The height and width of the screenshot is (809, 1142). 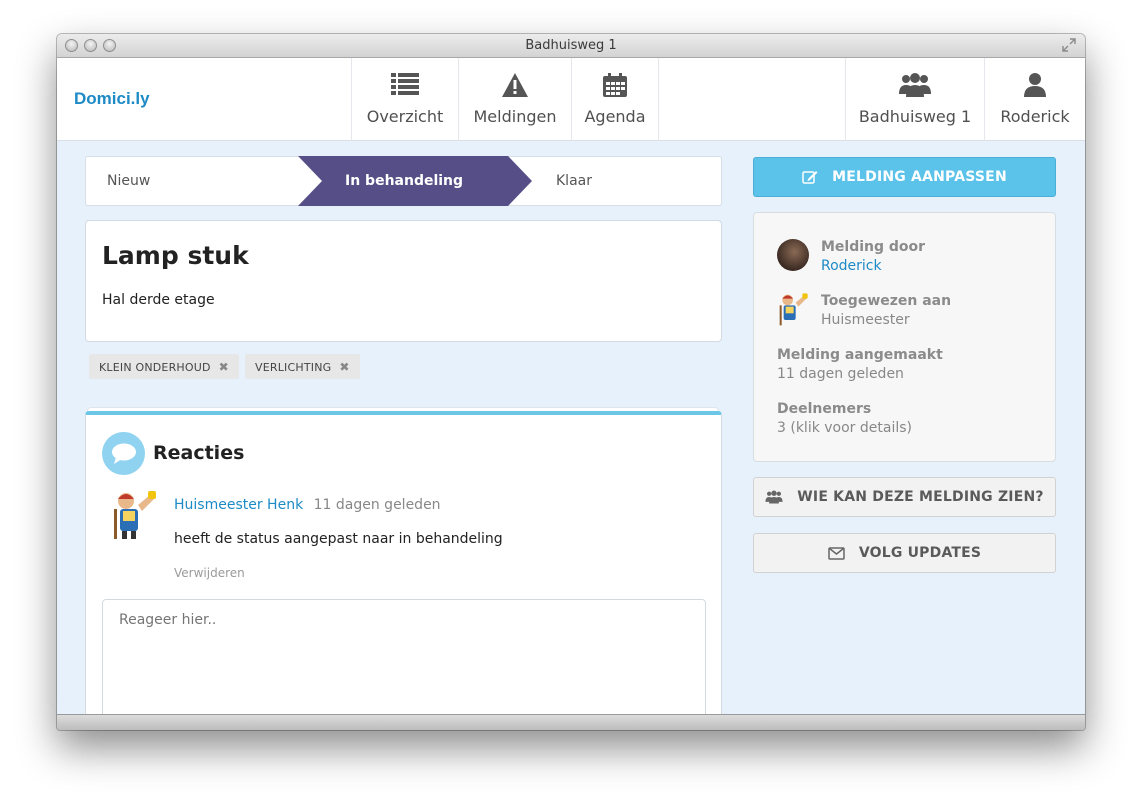 What do you see at coordinates (405, 116) in the screenshot?
I see `nav-label: Overzicht` at bounding box center [405, 116].